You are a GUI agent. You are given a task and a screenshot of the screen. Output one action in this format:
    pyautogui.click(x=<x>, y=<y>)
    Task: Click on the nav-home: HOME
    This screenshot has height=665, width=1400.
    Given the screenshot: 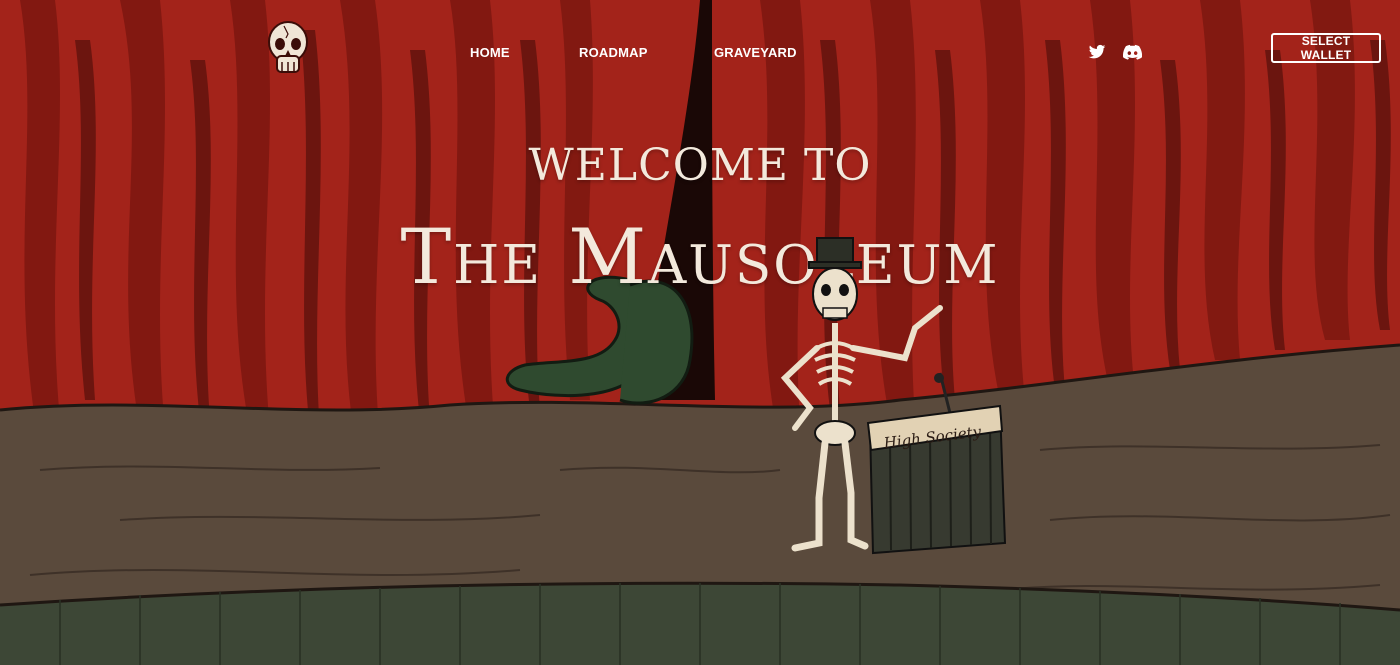 What is the action you would take?
    pyautogui.click(x=490, y=52)
    